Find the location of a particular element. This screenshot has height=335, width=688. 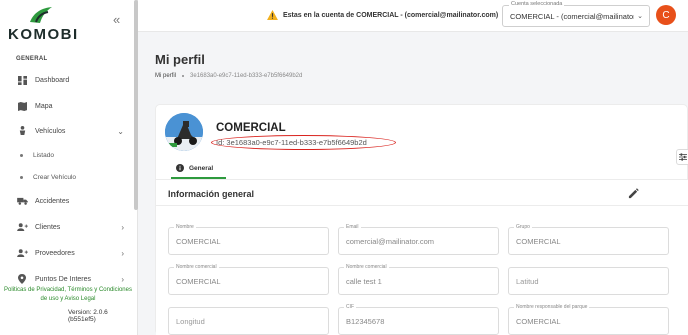

breadcrumb-separator is located at coordinates (183, 76).